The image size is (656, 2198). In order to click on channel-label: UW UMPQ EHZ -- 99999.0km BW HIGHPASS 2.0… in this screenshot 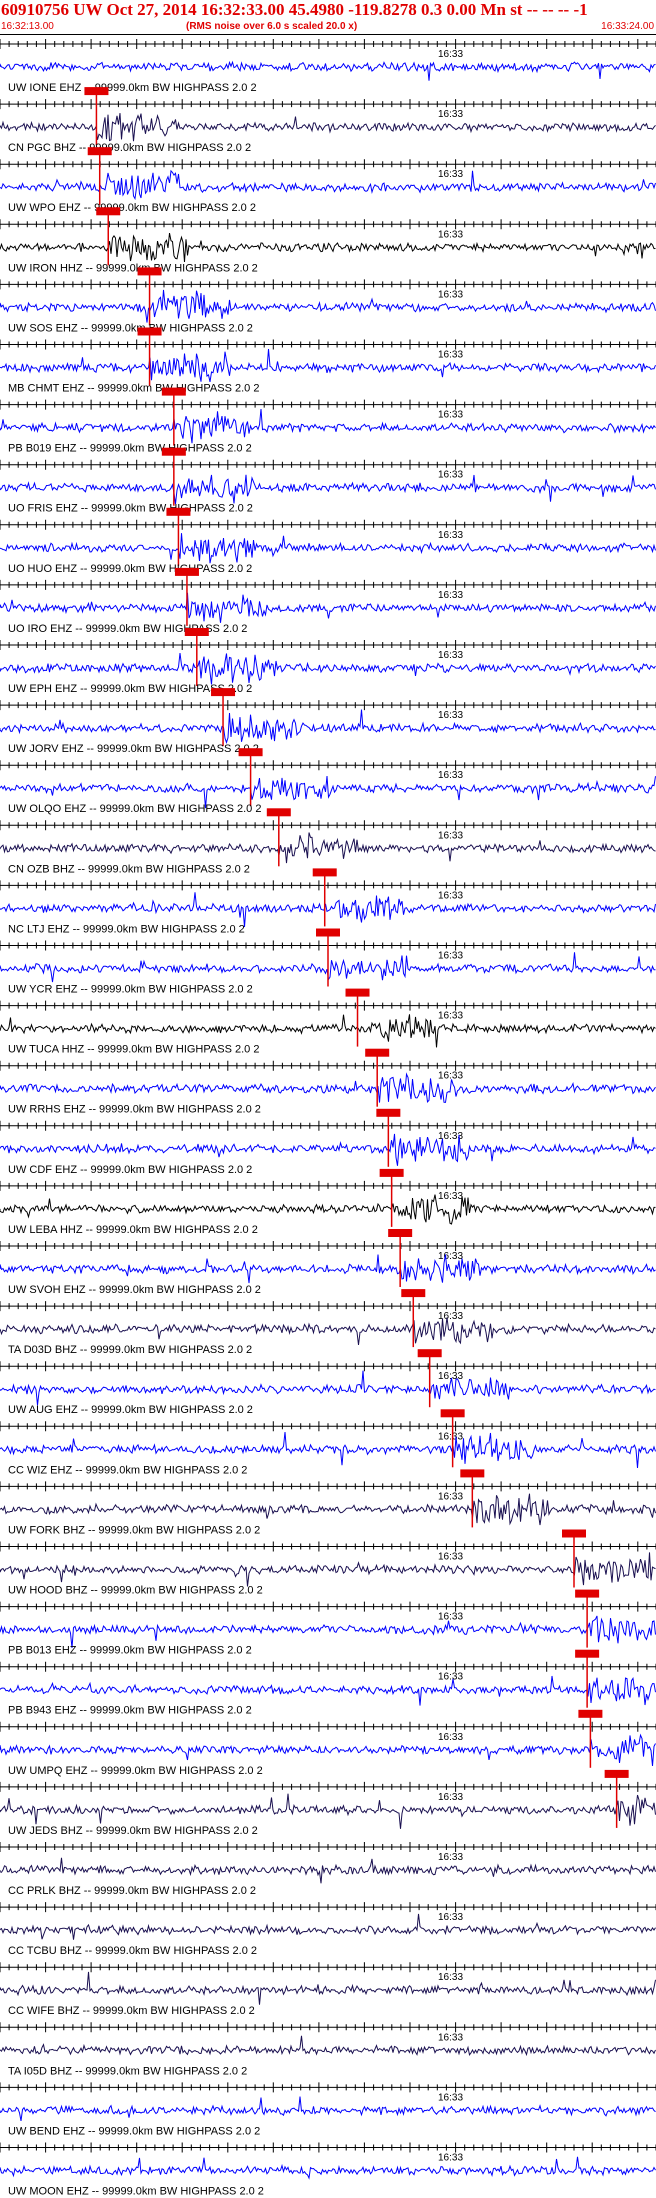, I will do `click(135, 1771)`.